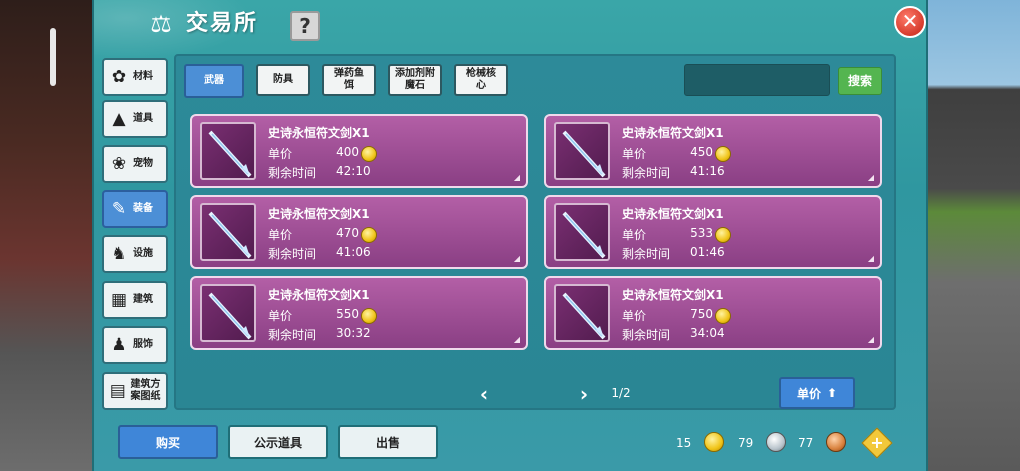 The width and height of the screenshot is (1020, 471). I want to click on sidebar-item-equipment: ✎ 装备, so click(135, 209).